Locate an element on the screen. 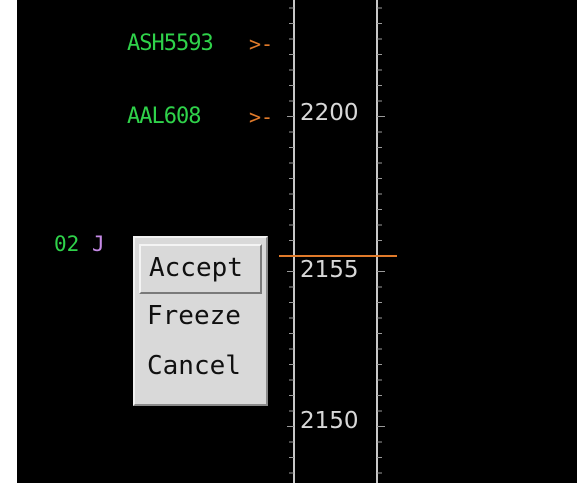 Image resolution: width=577 pixels, height=483 pixels. flight-label-aal608: AAL608 is located at coordinates (164, 117).